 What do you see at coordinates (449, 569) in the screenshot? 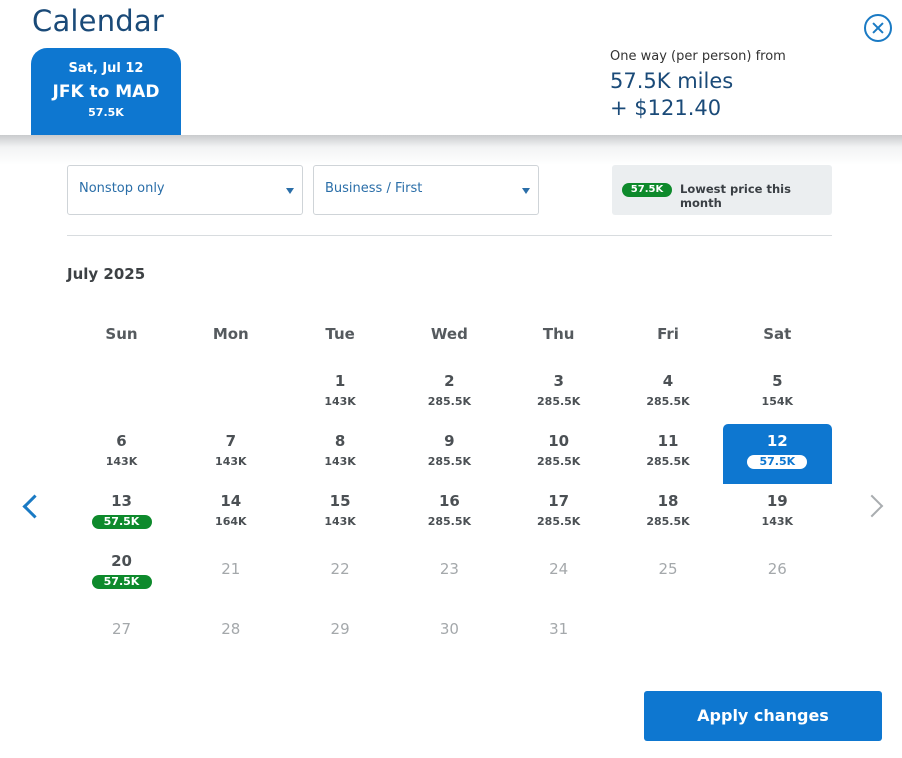
I see `day-number: 23` at bounding box center [449, 569].